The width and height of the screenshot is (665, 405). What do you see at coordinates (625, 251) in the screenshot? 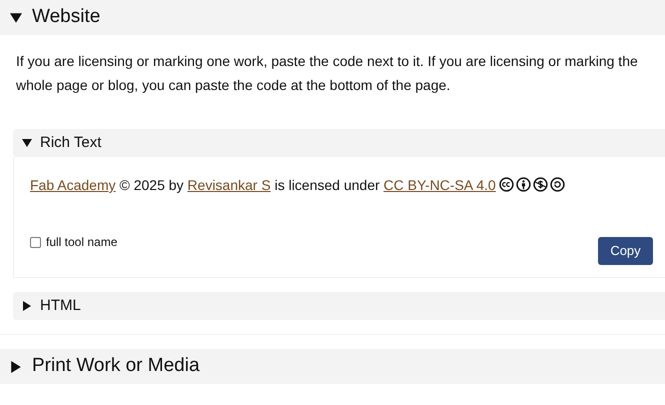
I see `copy-button: Copy` at bounding box center [625, 251].